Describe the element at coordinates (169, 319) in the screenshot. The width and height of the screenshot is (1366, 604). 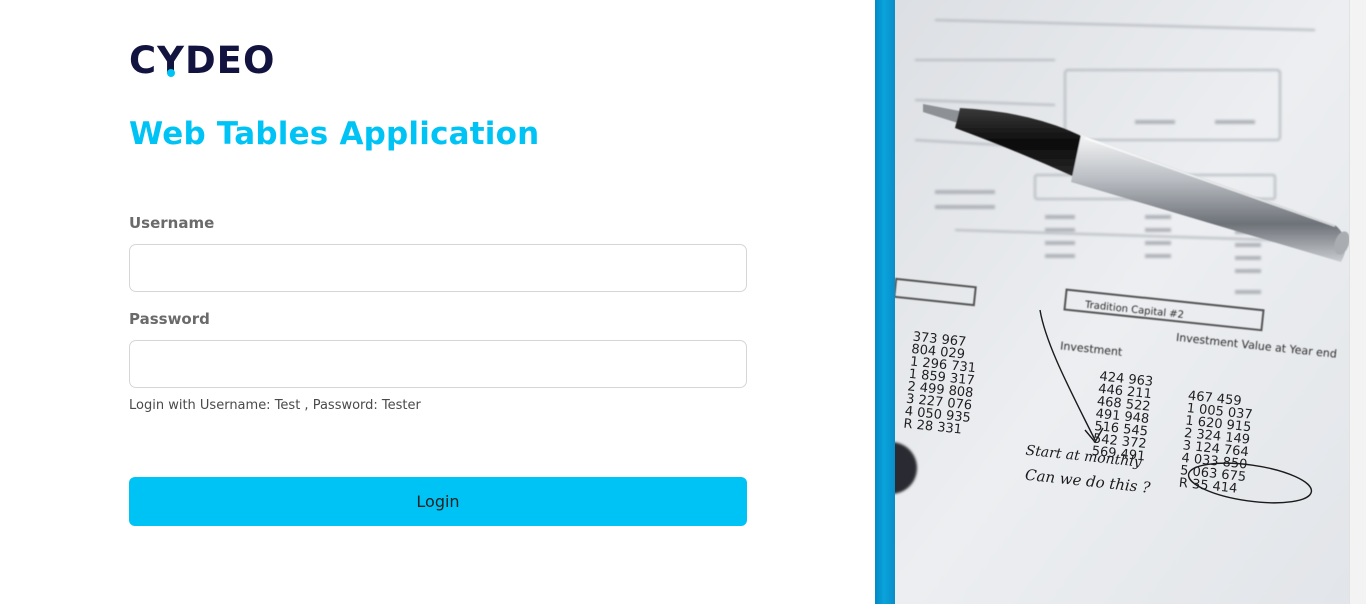
I see `password-label: Password` at that location.